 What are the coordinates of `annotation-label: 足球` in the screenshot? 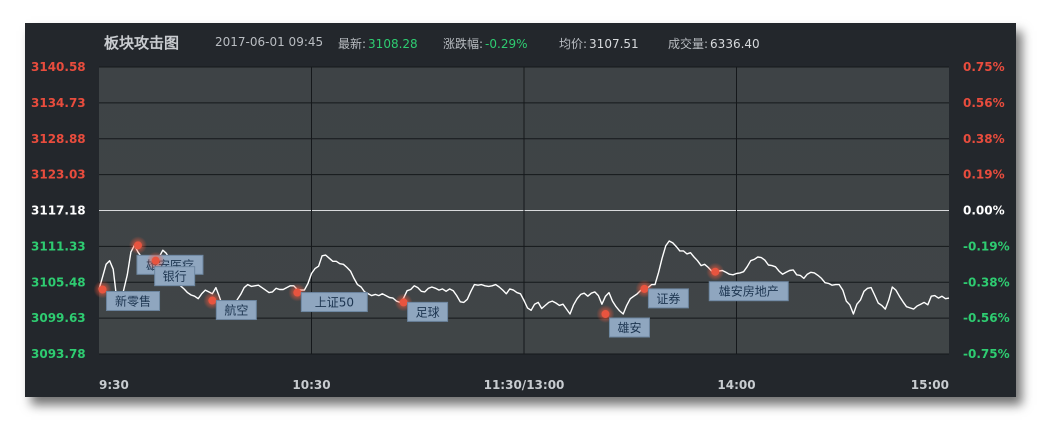 It's located at (428, 312).